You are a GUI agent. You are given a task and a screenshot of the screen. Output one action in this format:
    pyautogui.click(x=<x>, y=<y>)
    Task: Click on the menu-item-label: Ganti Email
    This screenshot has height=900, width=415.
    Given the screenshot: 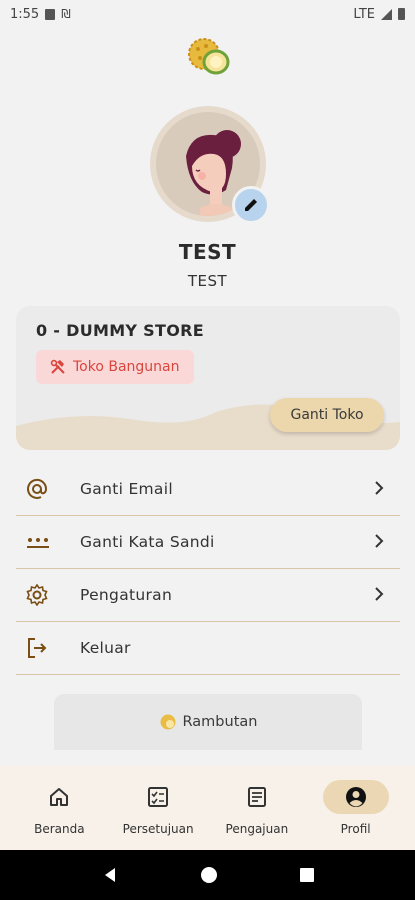 What is the action you would take?
    pyautogui.click(x=126, y=489)
    